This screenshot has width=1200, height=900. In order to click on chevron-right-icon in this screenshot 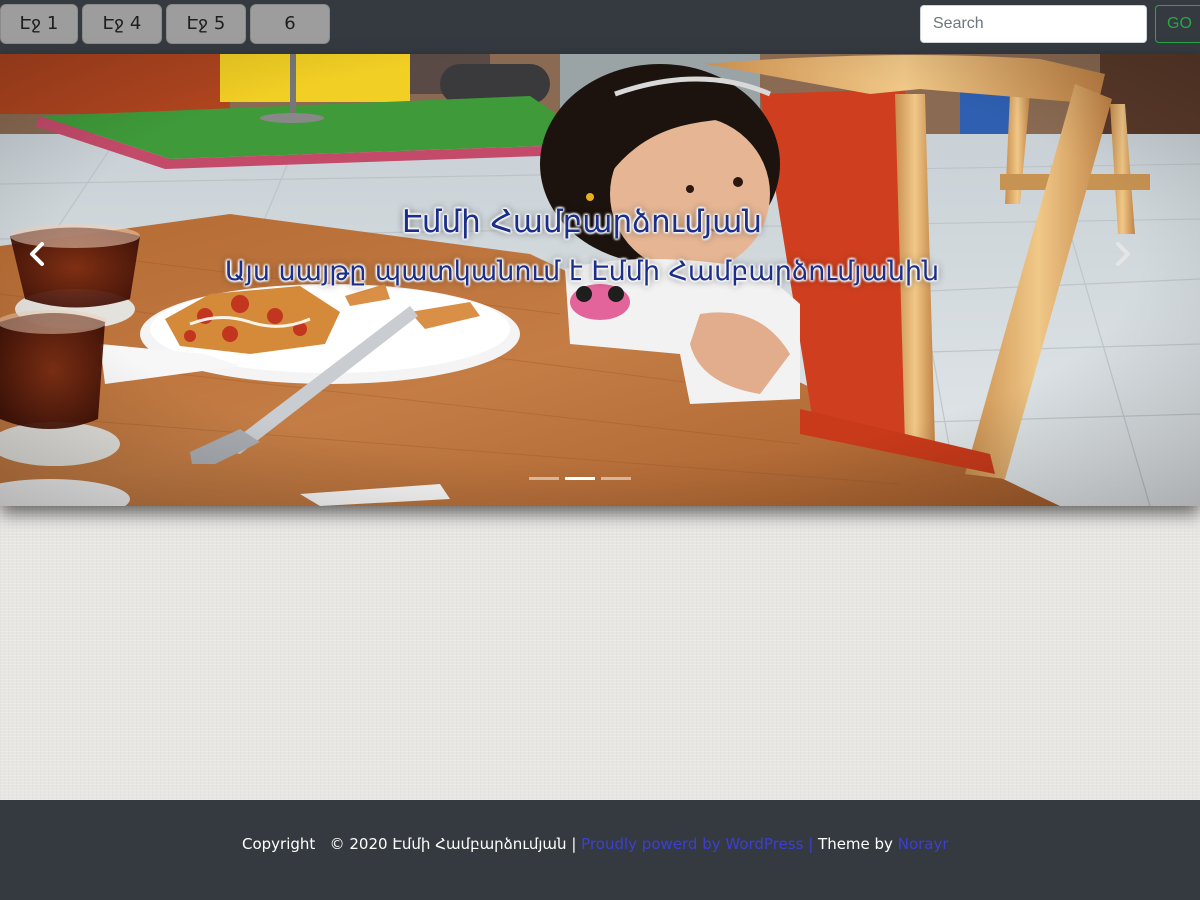, I will do `click(1123, 254)`.